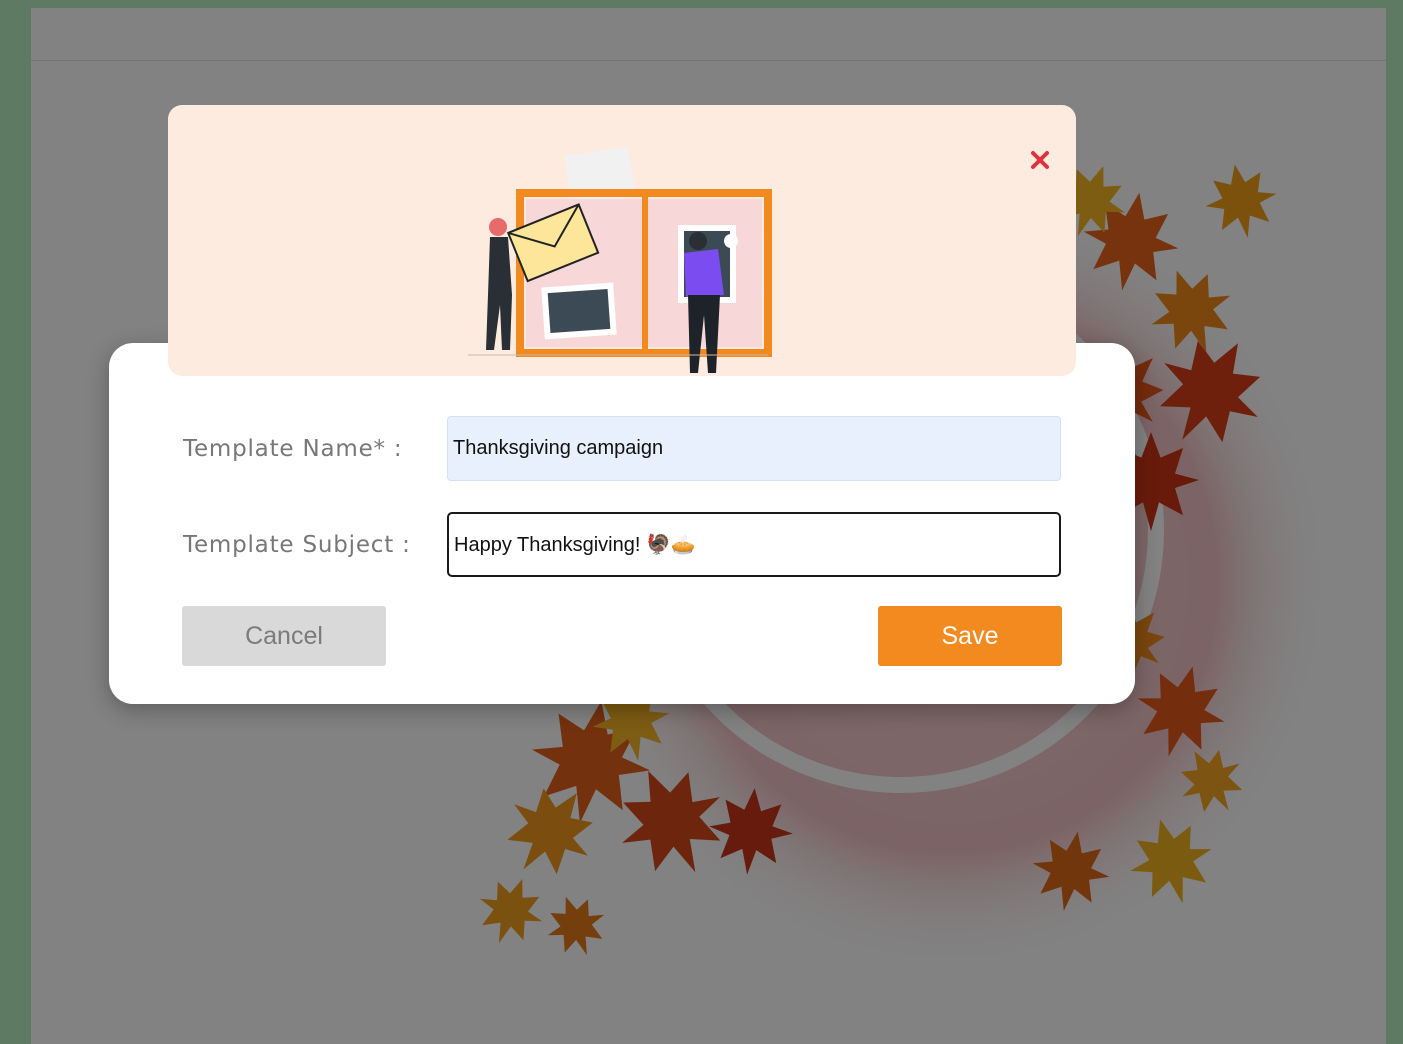 This screenshot has height=1044, width=1403. Describe the element at coordinates (754, 544) in the screenshot. I see `template-subject-input` at that location.